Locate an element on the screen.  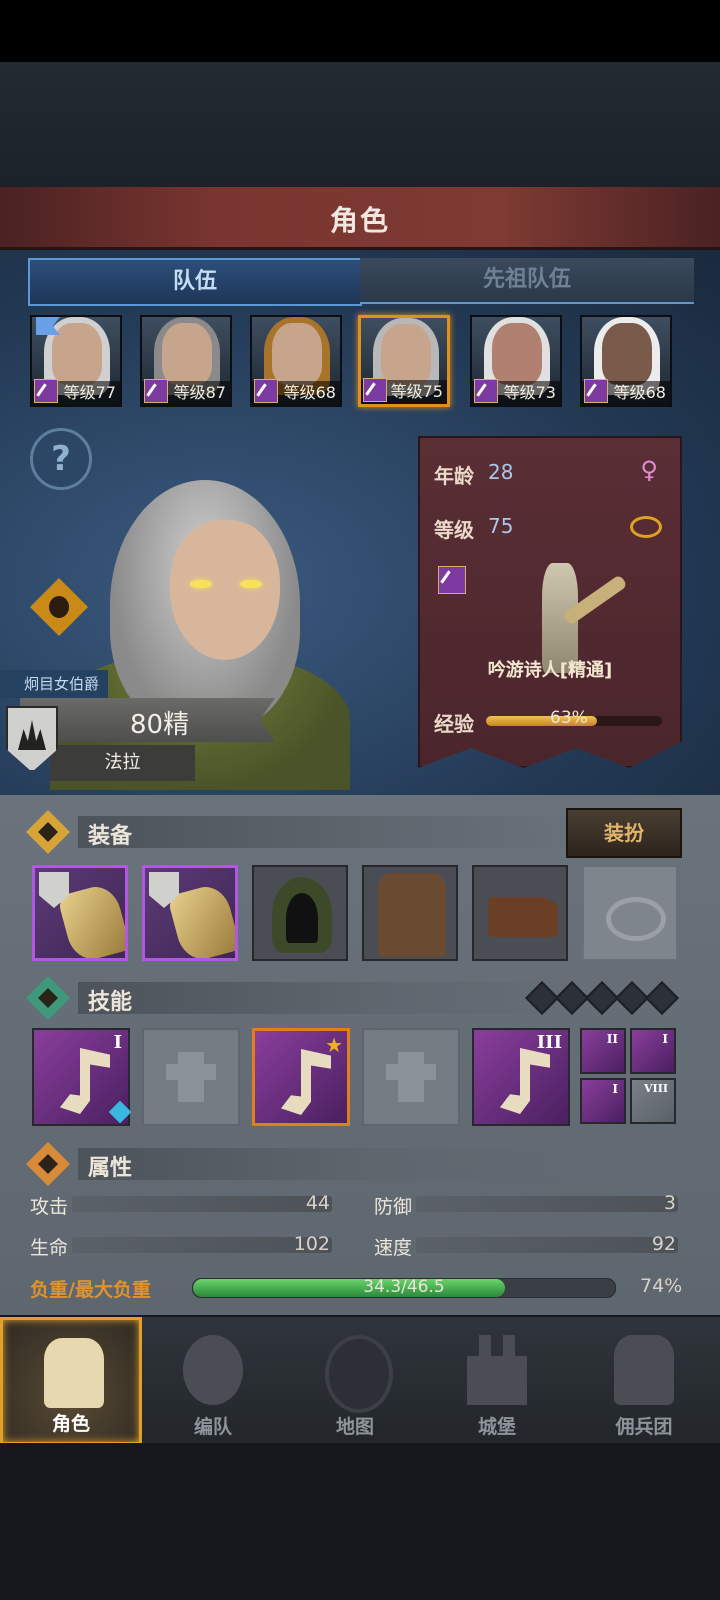
equip-slot-body is located at coordinates (410, 913).